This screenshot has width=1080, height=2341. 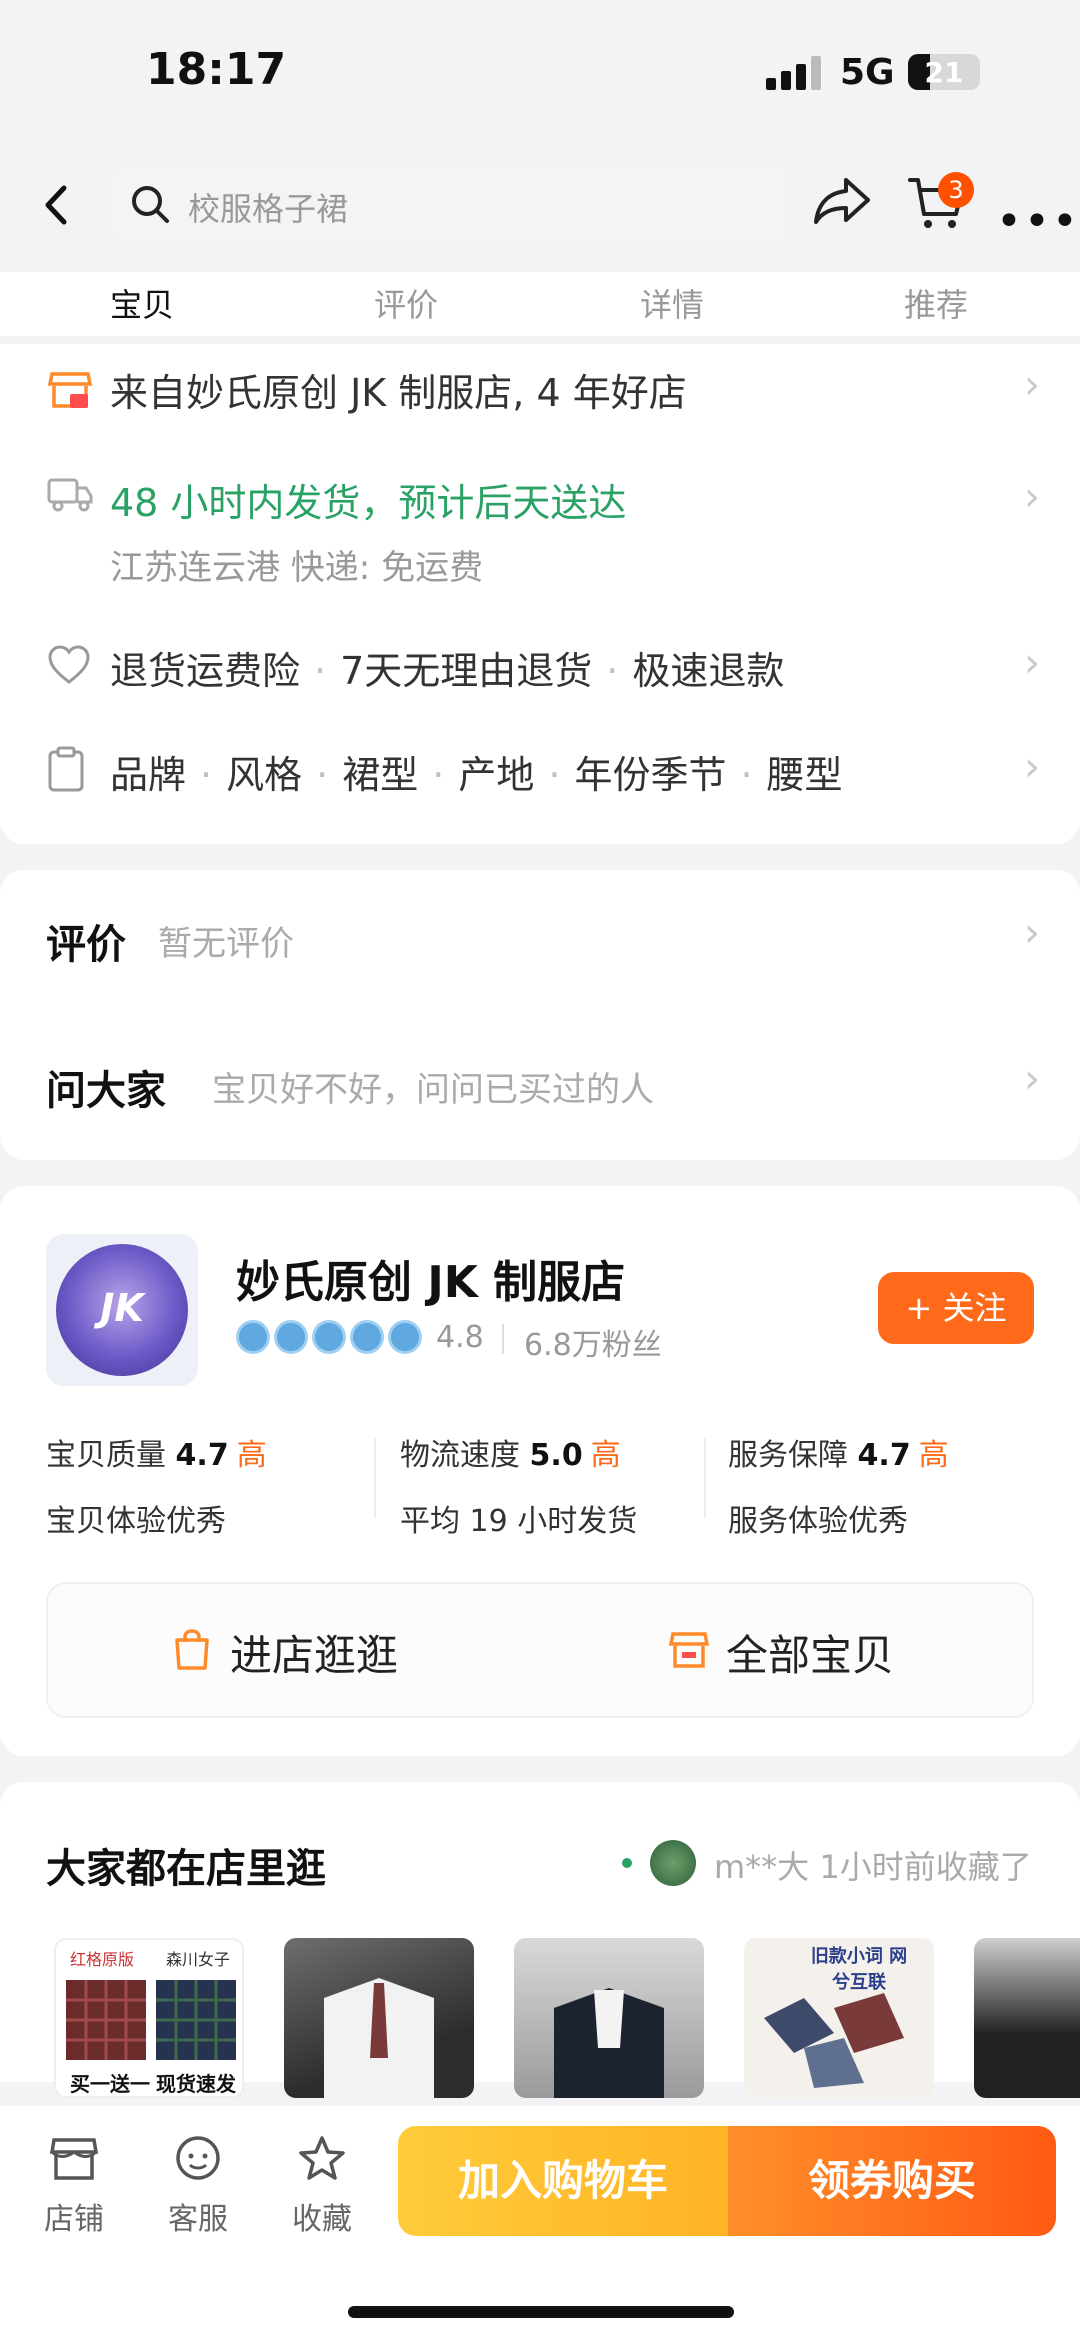 What do you see at coordinates (540, 1650) in the screenshot?
I see `shop-actions: 进店逛逛 全部宝贝` at bounding box center [540, 1650].